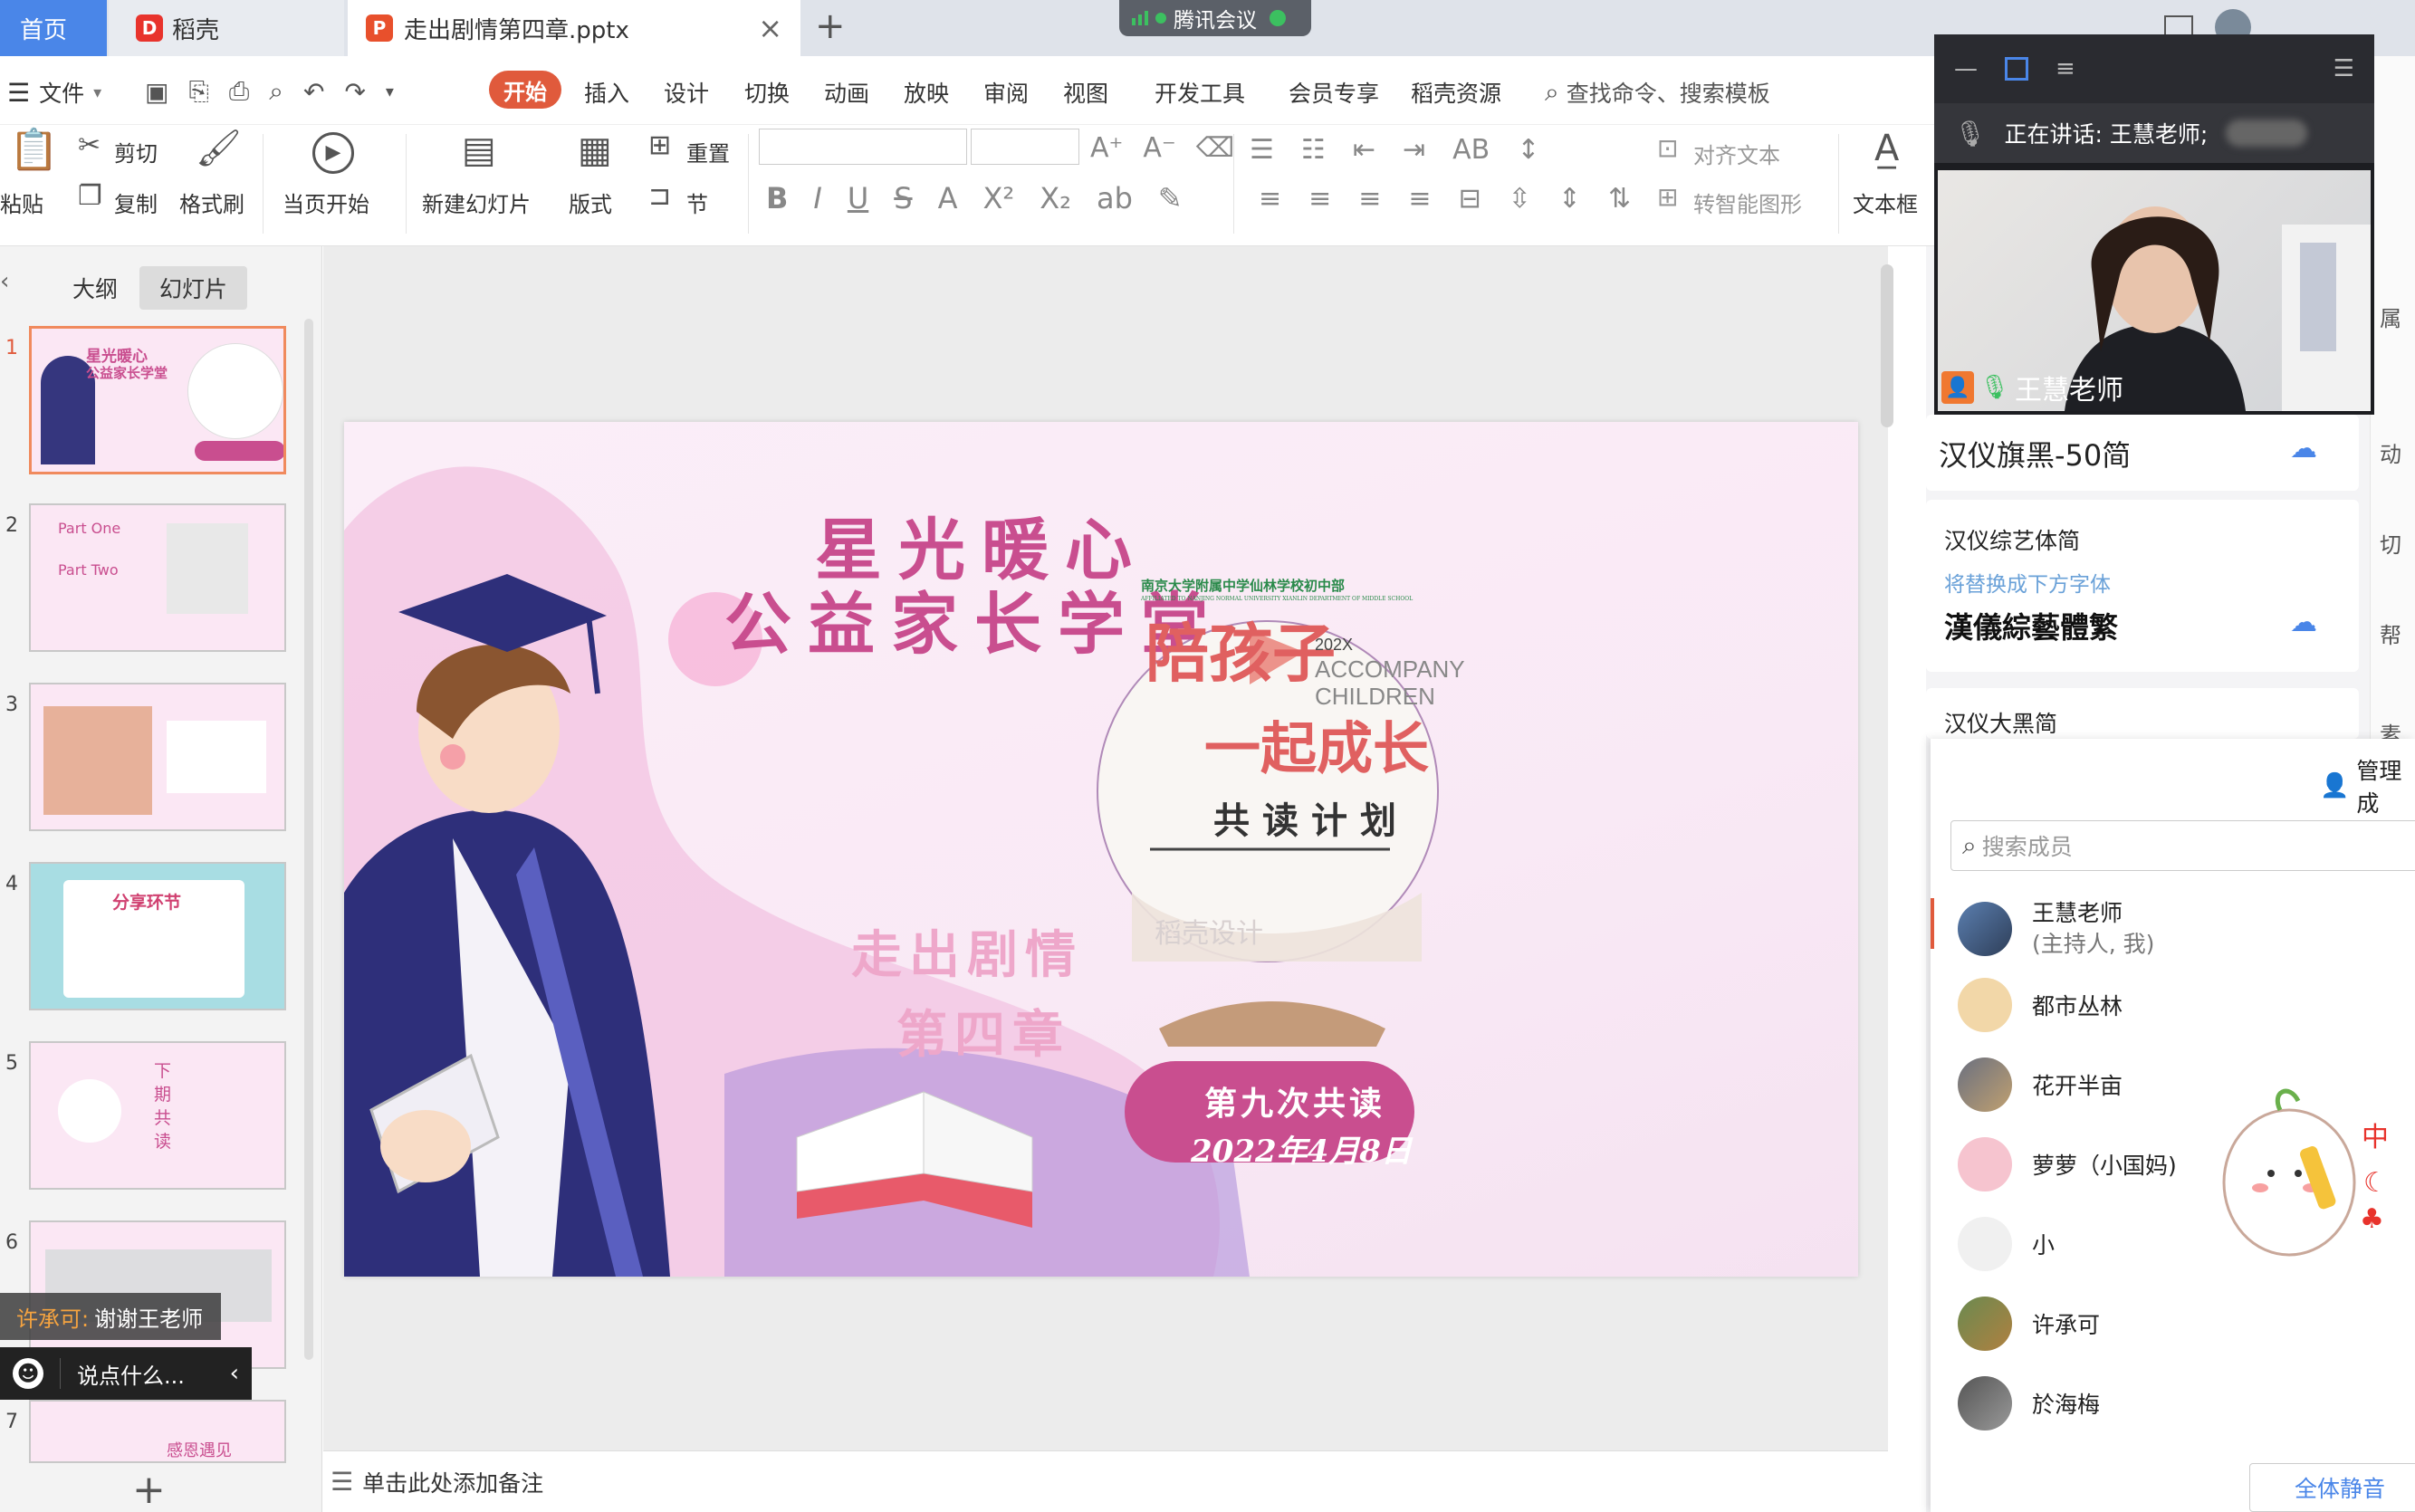 The image size is (2415, 1512). Describe the element at coordinates (390, 91) in the screenshot. I see `customize-icon: ▾` at that location.